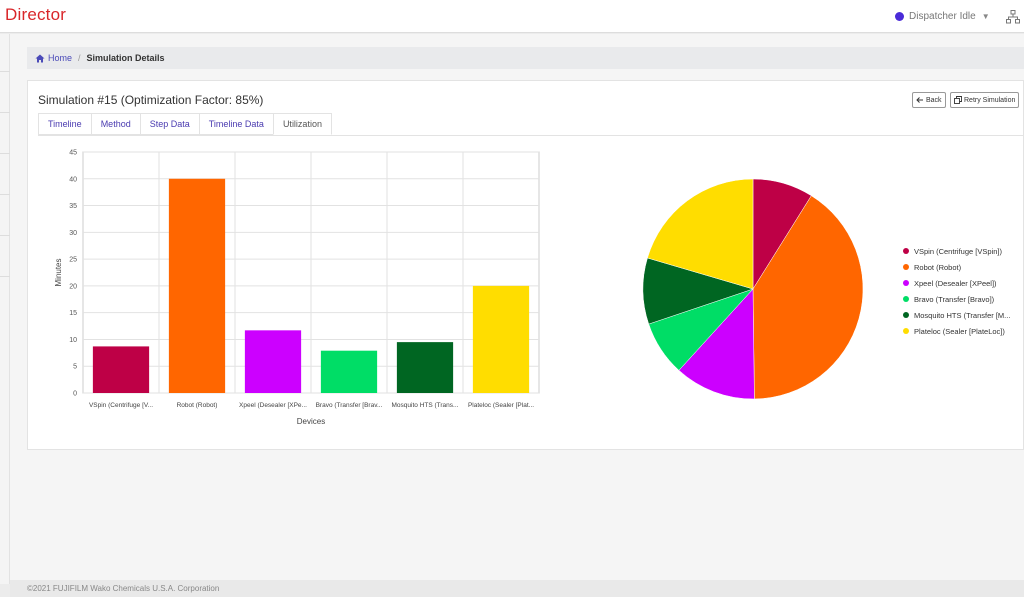 Image resolution: width=1024 pixels, height=597 pixels. I want to click on utilization-pie-chart, so click(753, 289).